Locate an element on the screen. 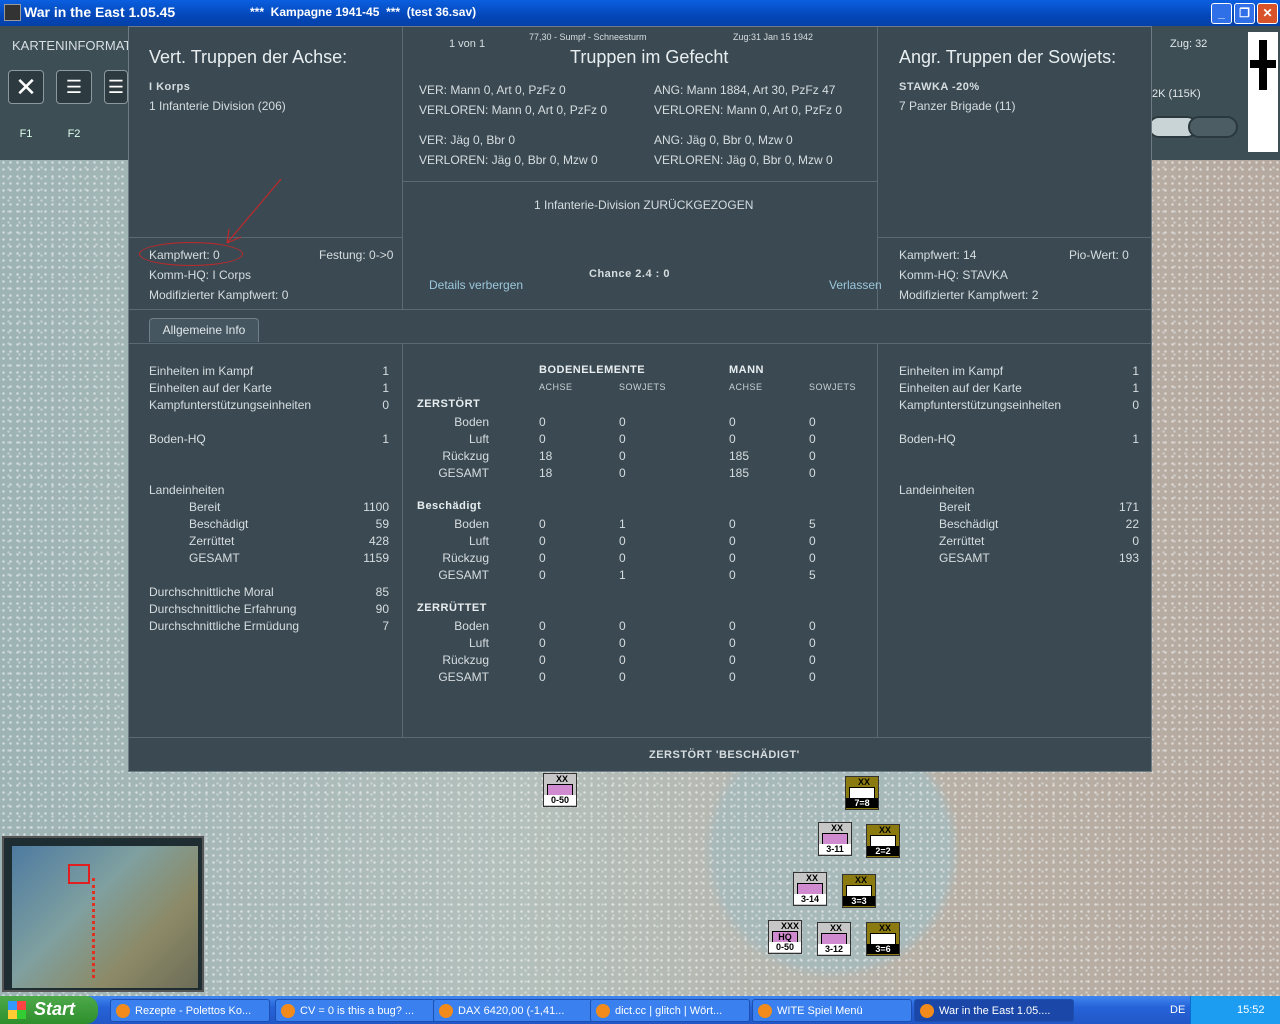 This screenshot has height=1024, width=1280. footer-status: ZERSTÖRT 'BESCHÄDIGT' is located at coordinates (724, 755).